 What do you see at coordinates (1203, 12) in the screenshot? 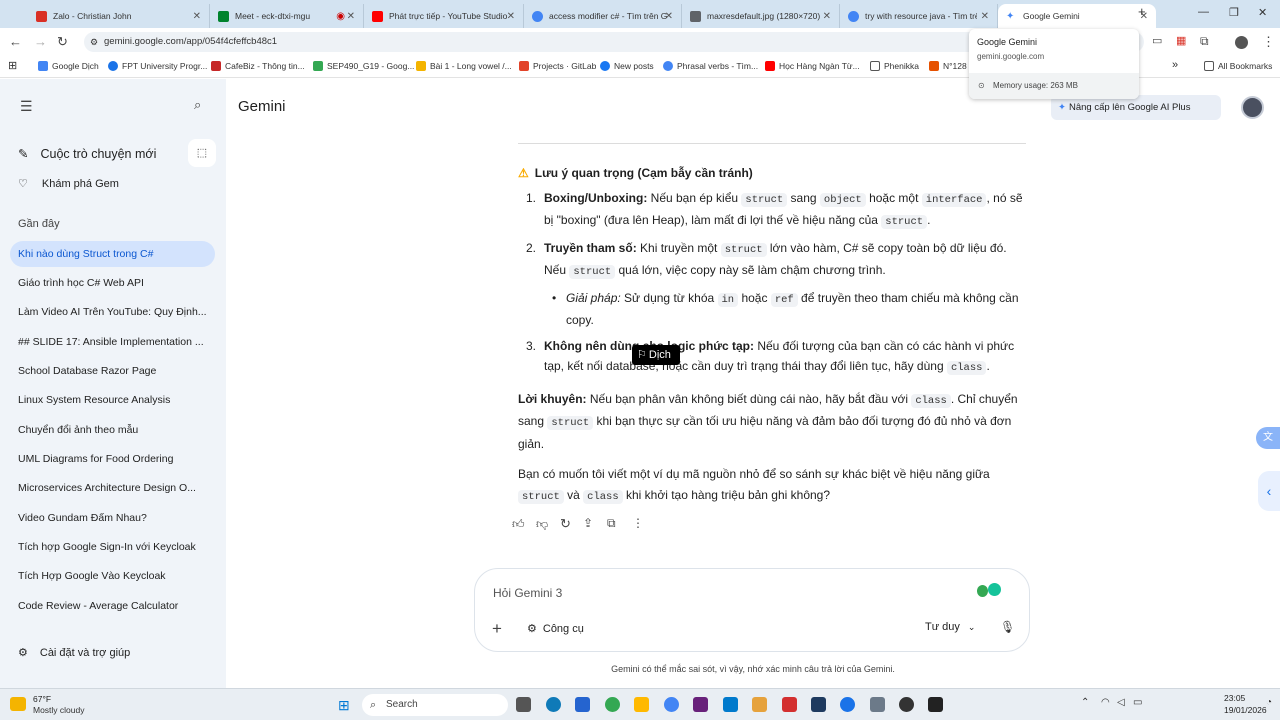
I see `minimize-button: —` at bounding box center [1203, 12].